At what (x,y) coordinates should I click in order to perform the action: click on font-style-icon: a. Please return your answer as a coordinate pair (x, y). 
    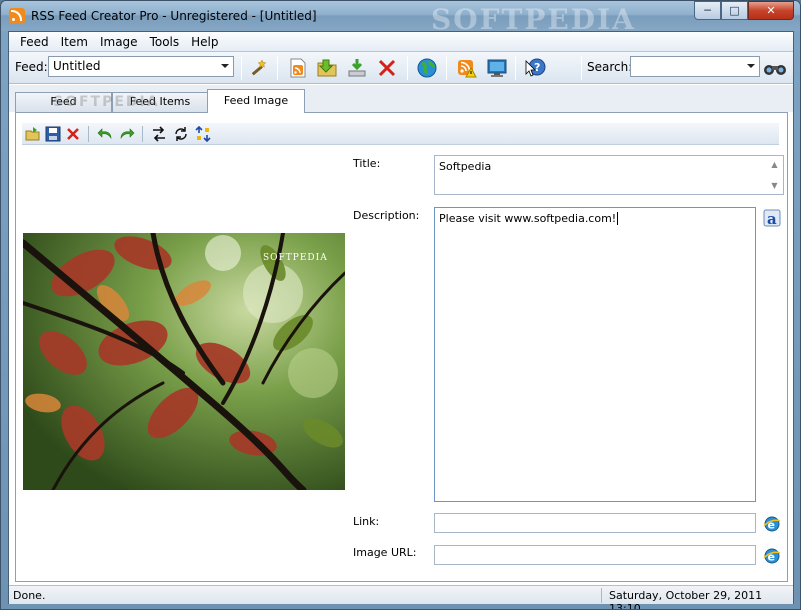
    Looking at the image, I should click on (772, 218).